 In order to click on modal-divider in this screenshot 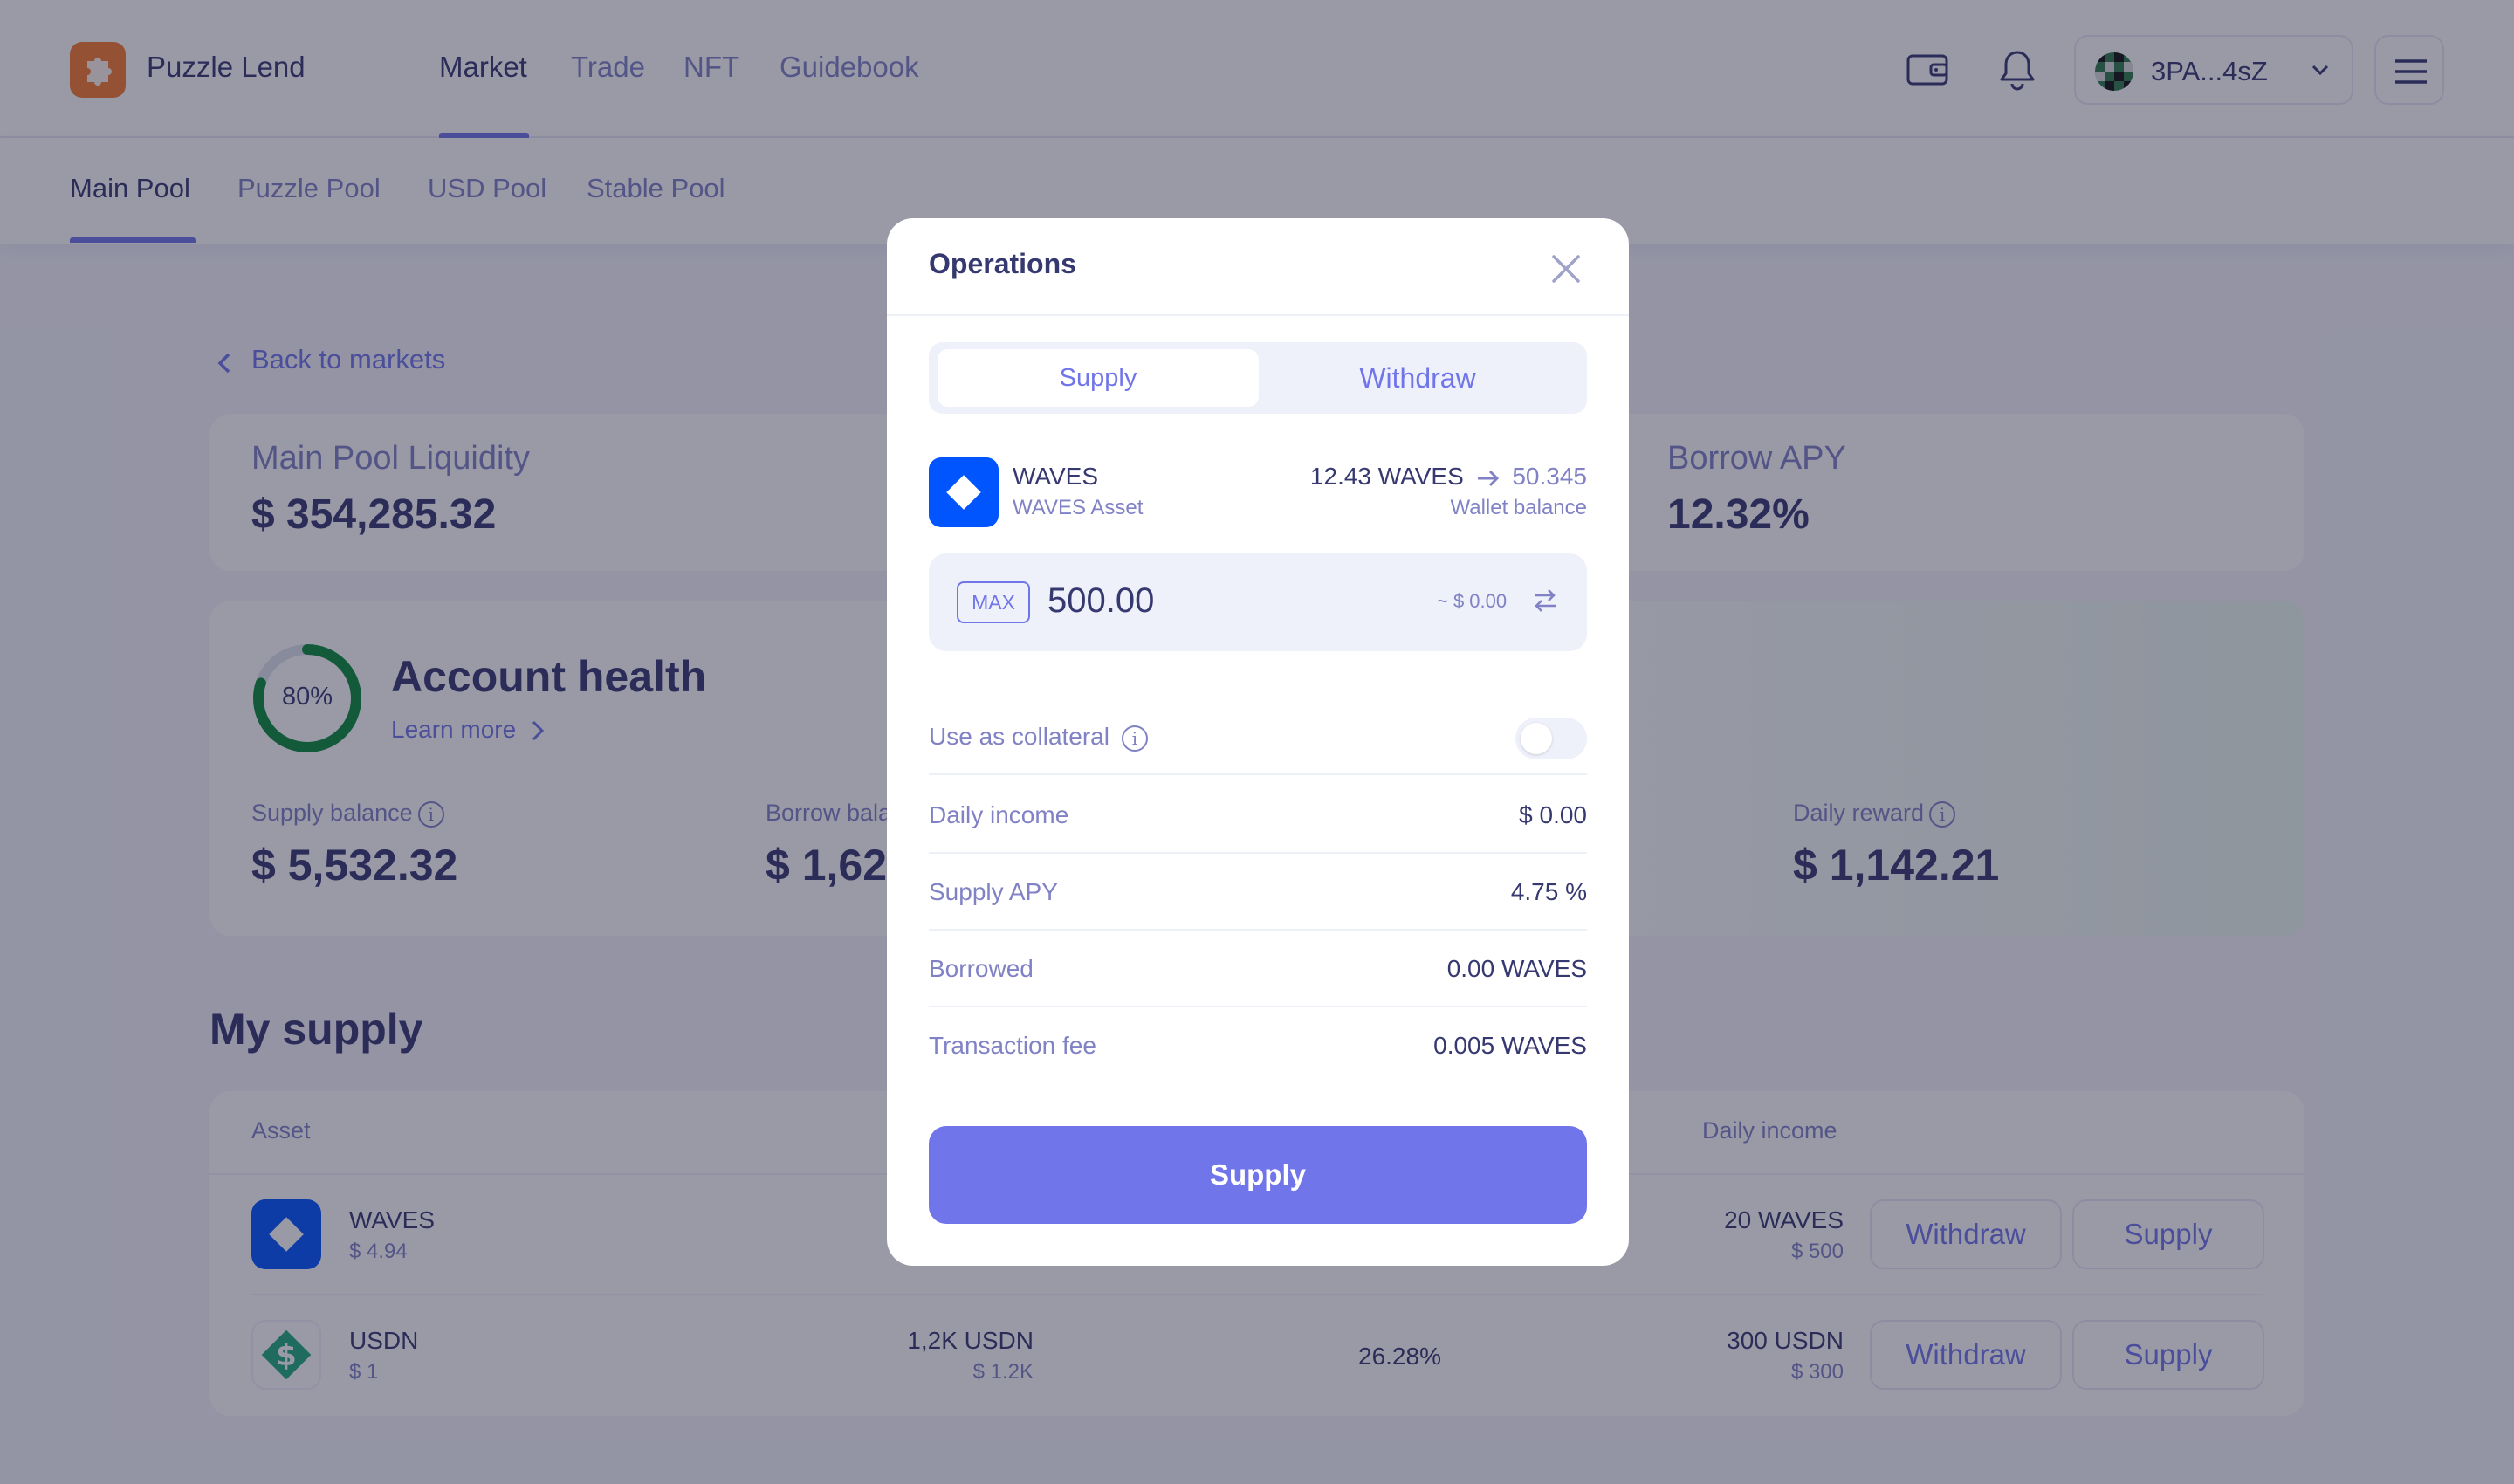, I will do `click(1258, 315)`.